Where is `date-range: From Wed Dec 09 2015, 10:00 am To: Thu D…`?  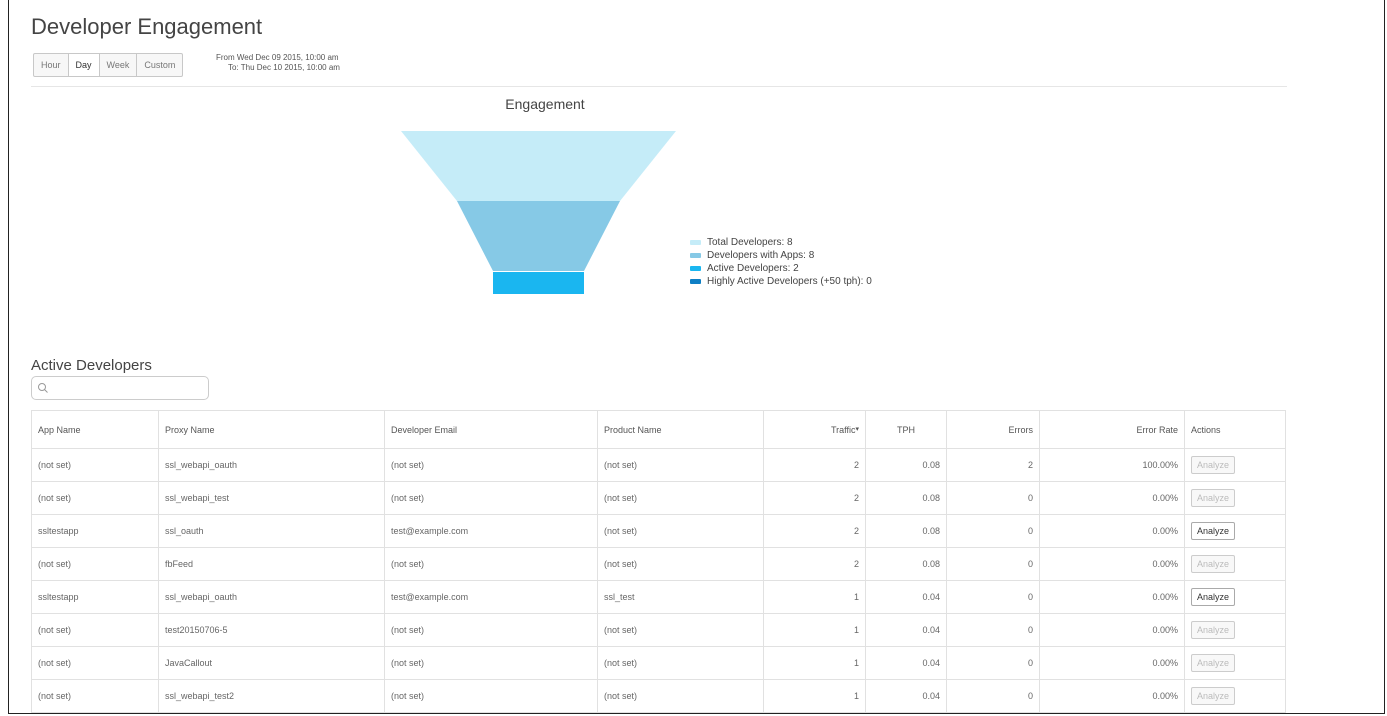 date-range: From Wed Dec 09 2015, 10:00 am To: Thu D… is located at coordinates (278, 63).